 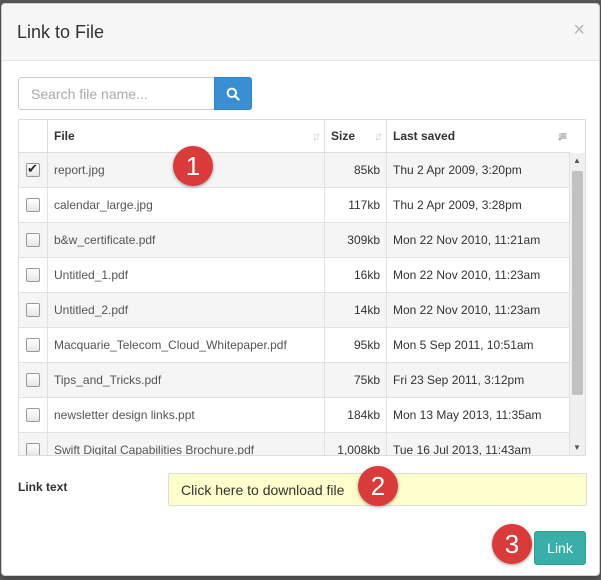 I want to click on search-button, so click(x=233, y=93).